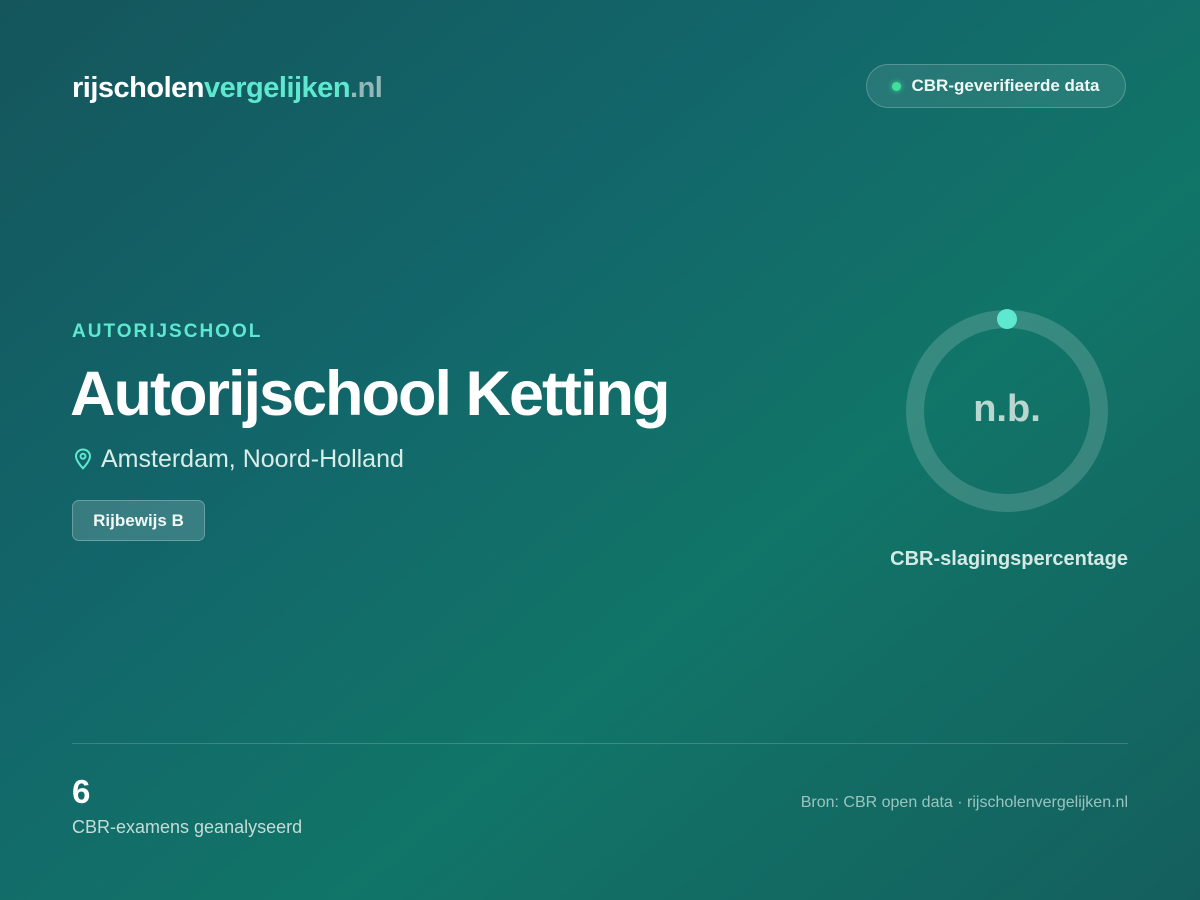 The height and width of the screenshot is (900, 1200). I want to click on gauge-marker, so click(1007, 319).